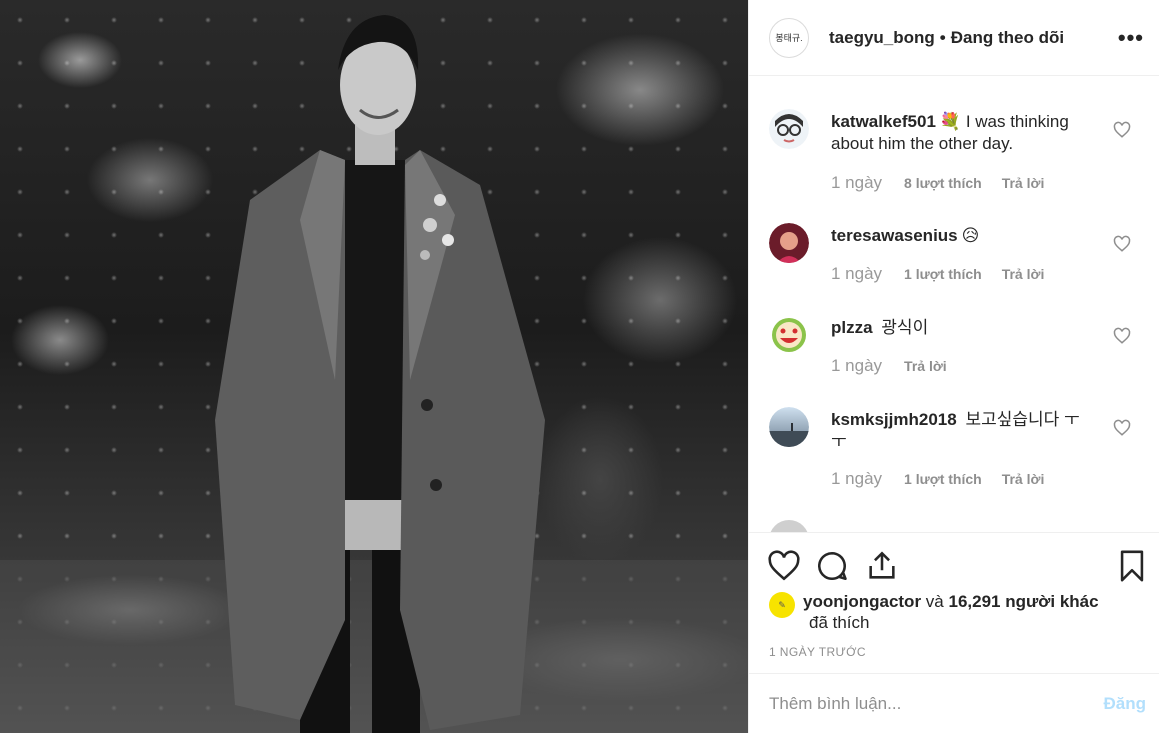 This screenshot has height=733, width=1159. What do you see at coordinates (882, 38) in the screenshot?
I see `author-username: taegyu_bong` at bounding box center [882, 38].